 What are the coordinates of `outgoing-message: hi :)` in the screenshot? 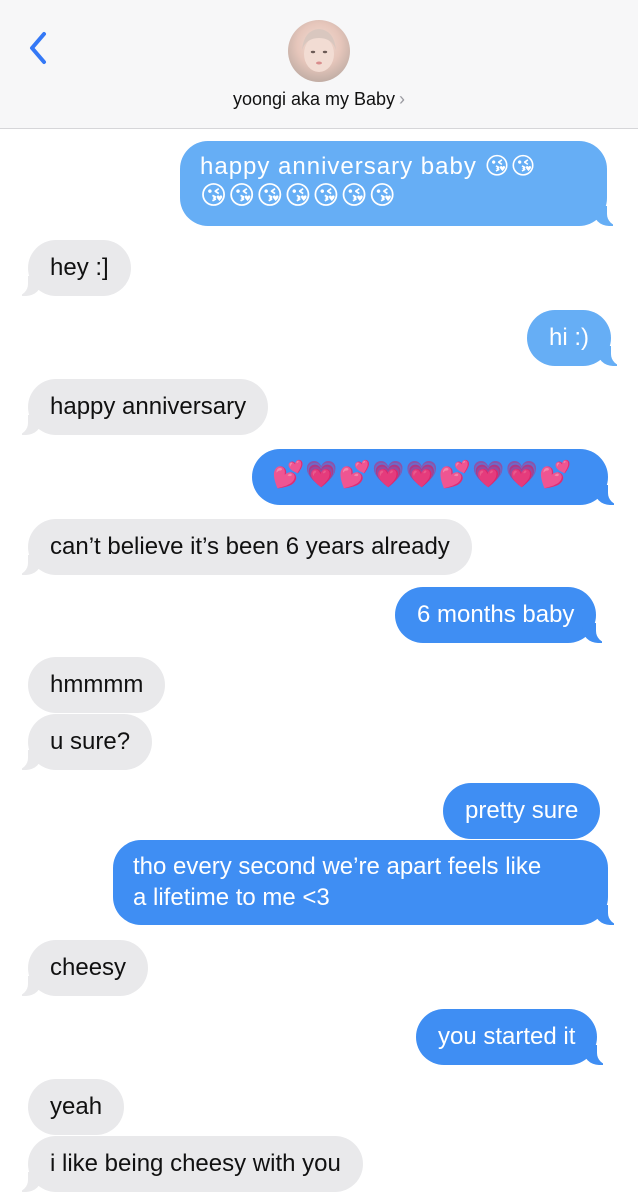 It's located at (576, 338).